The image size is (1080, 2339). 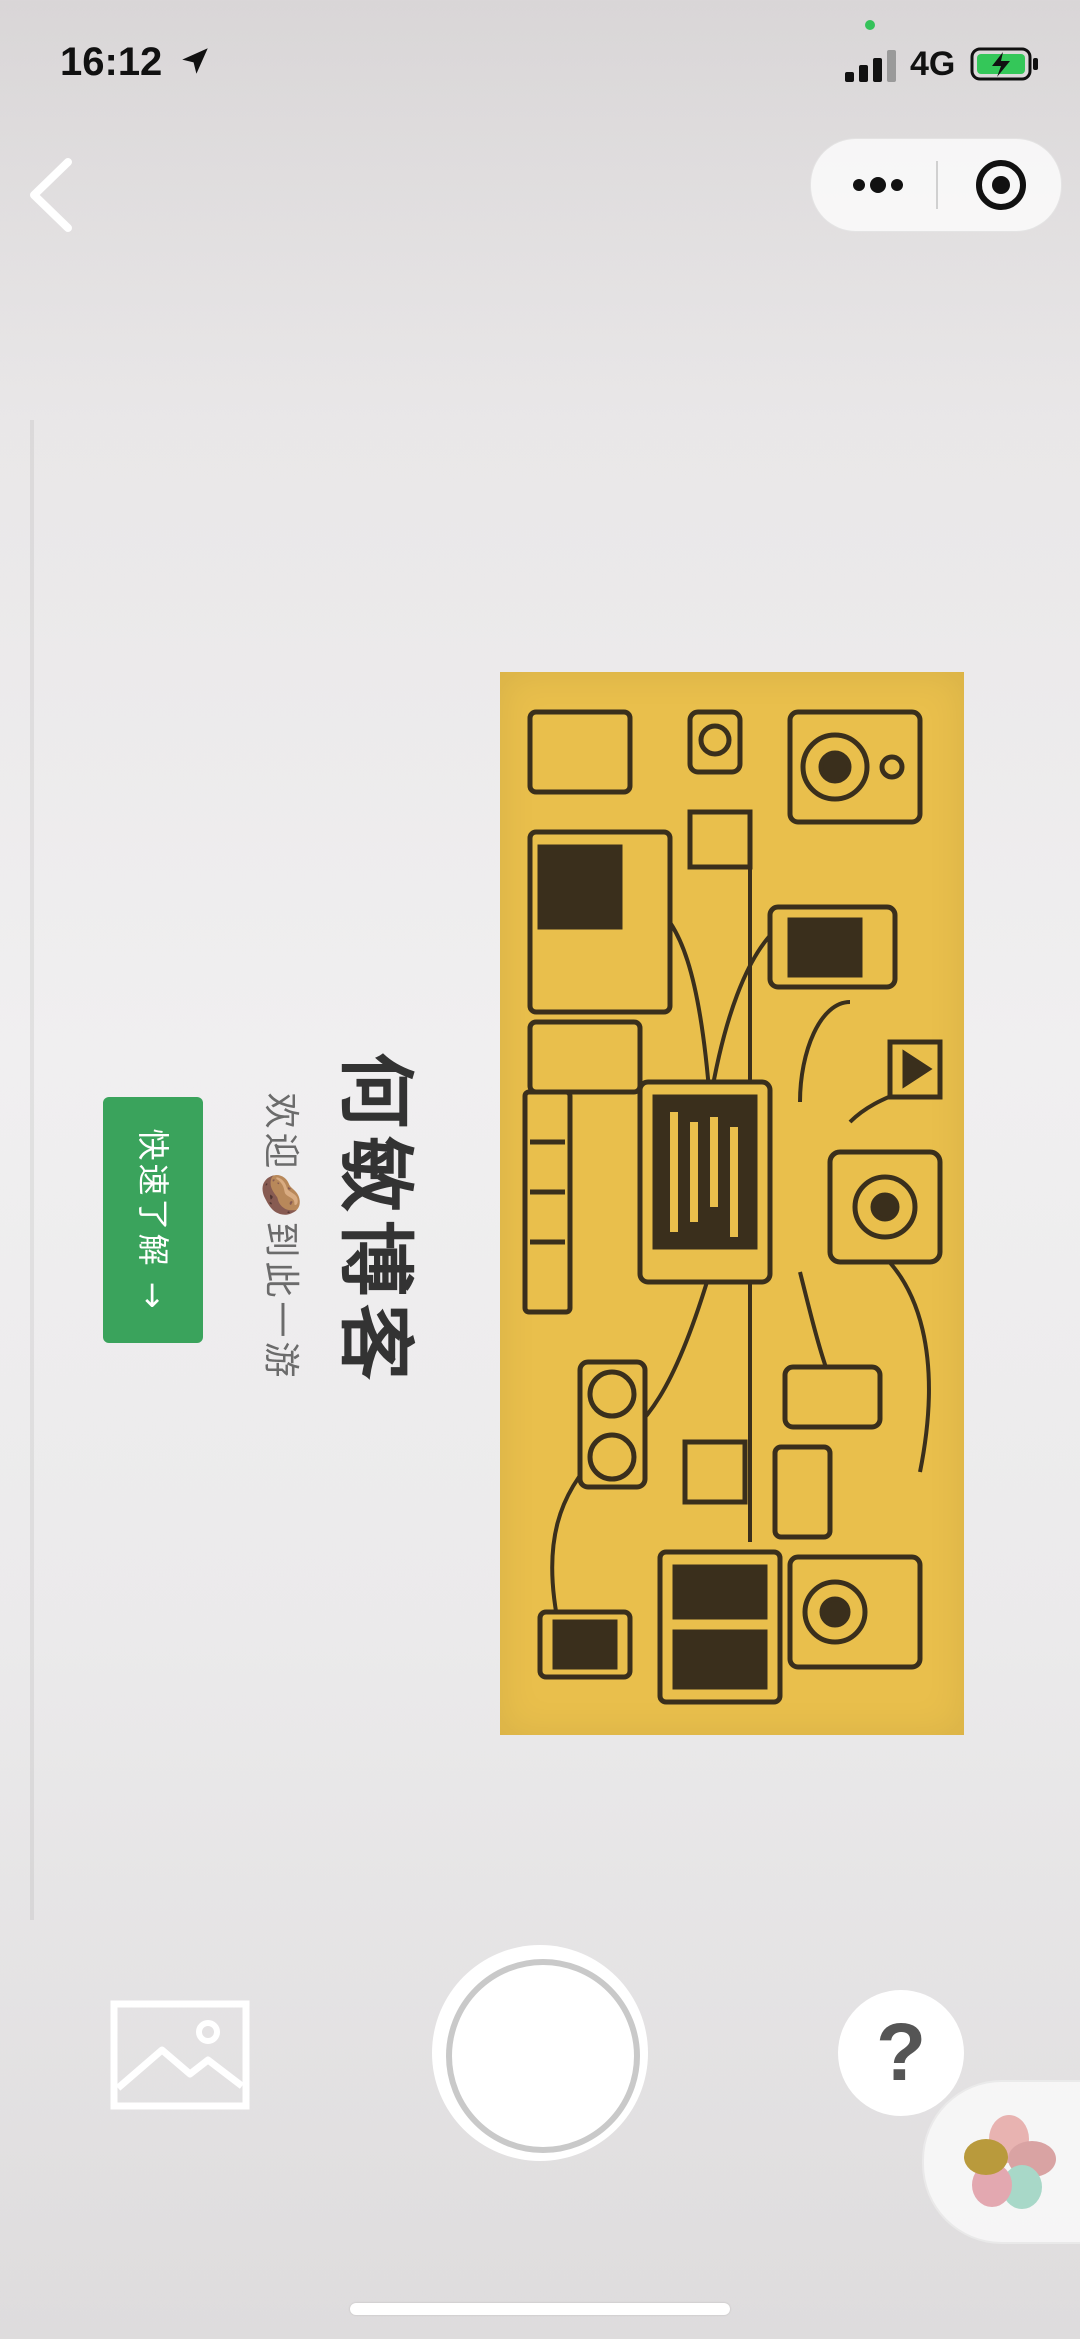 I want to click on capsule-divider, so click(x=937, y=185).